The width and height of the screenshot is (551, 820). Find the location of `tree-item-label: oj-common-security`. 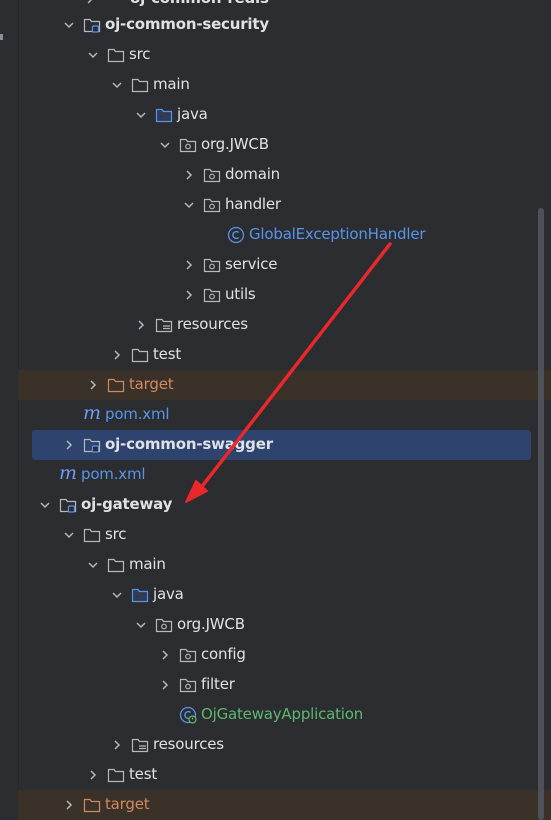

tree-item-label: oj-common-security is located at coordinates (187, 24).